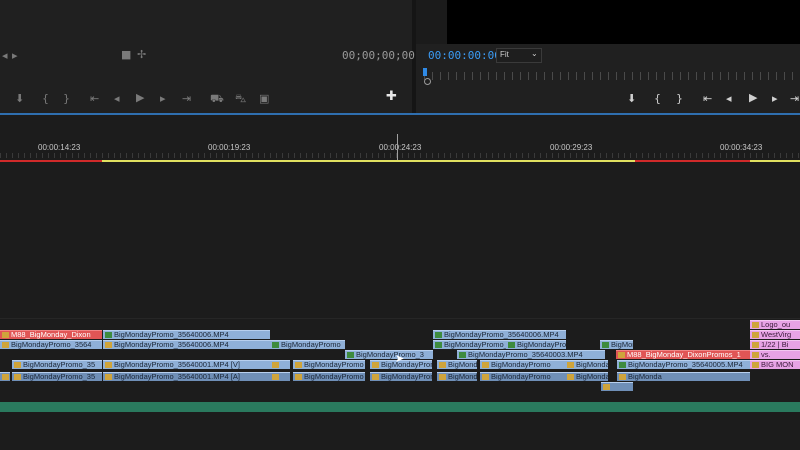 The height and width of the screenshot is (450, 800). Describe the element at coordinates (378, 55) in the screenshot. I see `source-timecode: 00;00;00;00` at that location.